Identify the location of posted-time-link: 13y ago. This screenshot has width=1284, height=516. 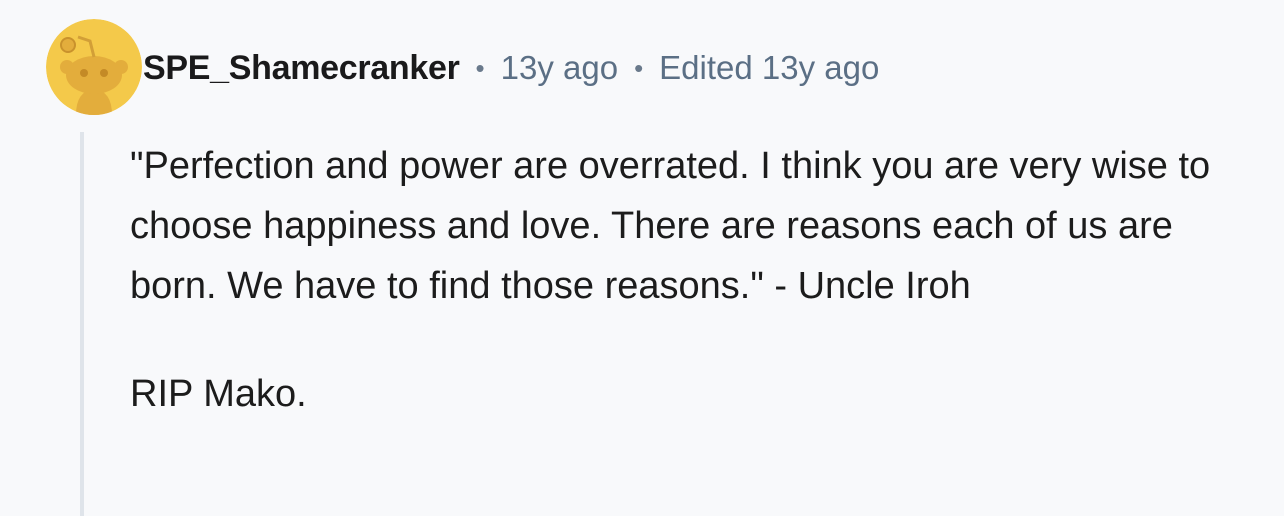
(559, 68).